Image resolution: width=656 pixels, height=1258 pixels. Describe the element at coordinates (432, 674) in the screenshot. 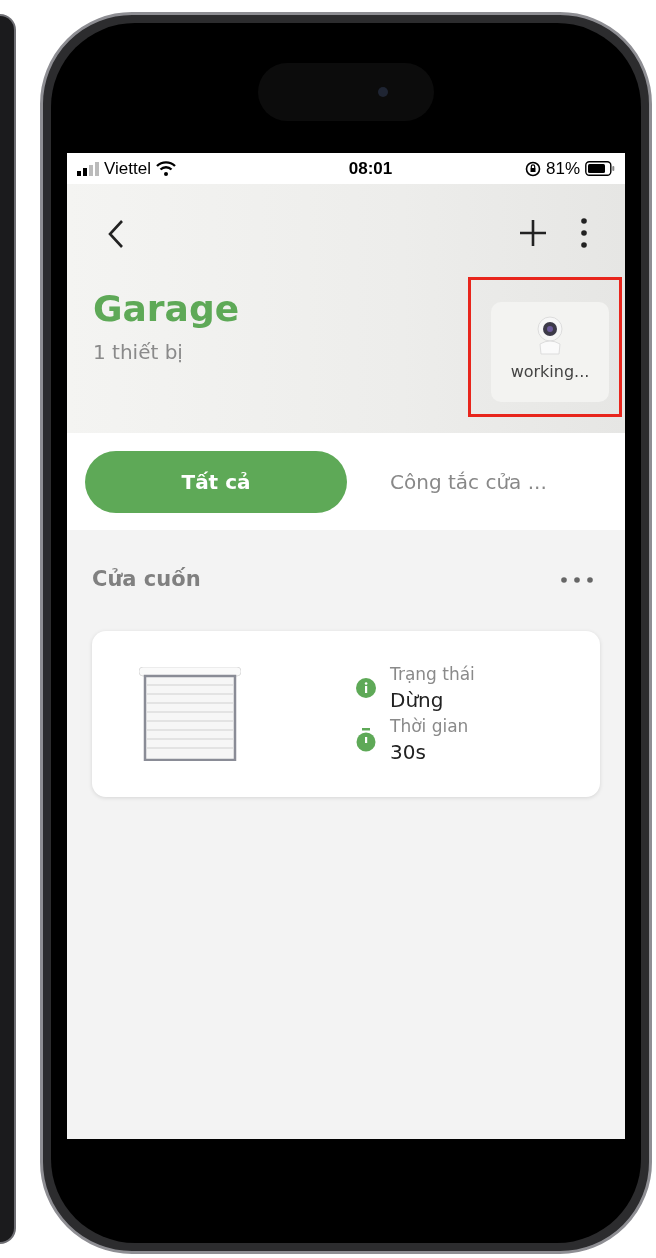

I see `field-label: Trạng thái` at that location.